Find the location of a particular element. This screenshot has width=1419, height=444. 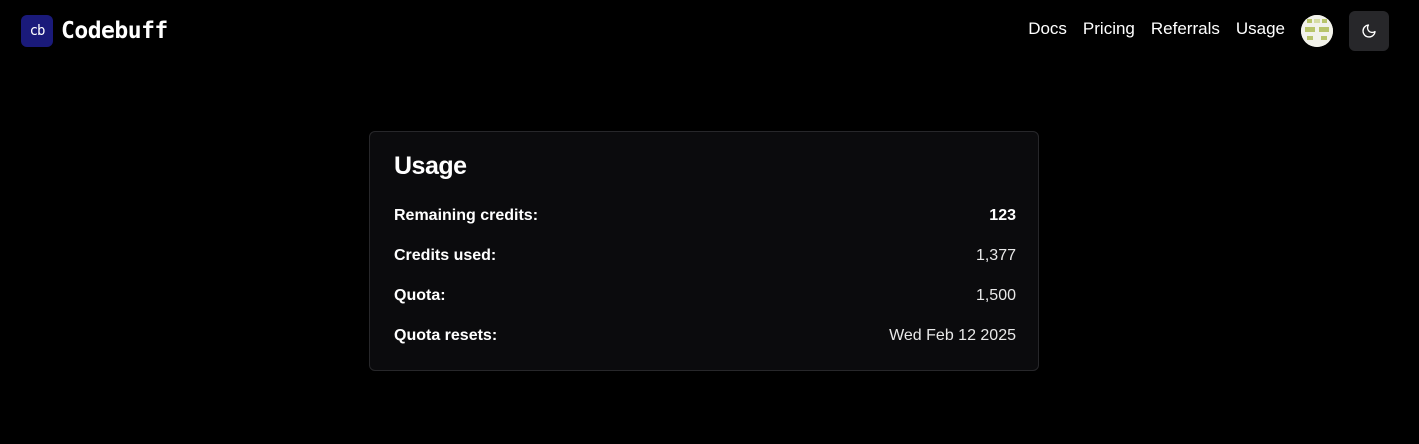

remaining-credits-row: Remaining credits: 123 is located at coordinates (705, 216).